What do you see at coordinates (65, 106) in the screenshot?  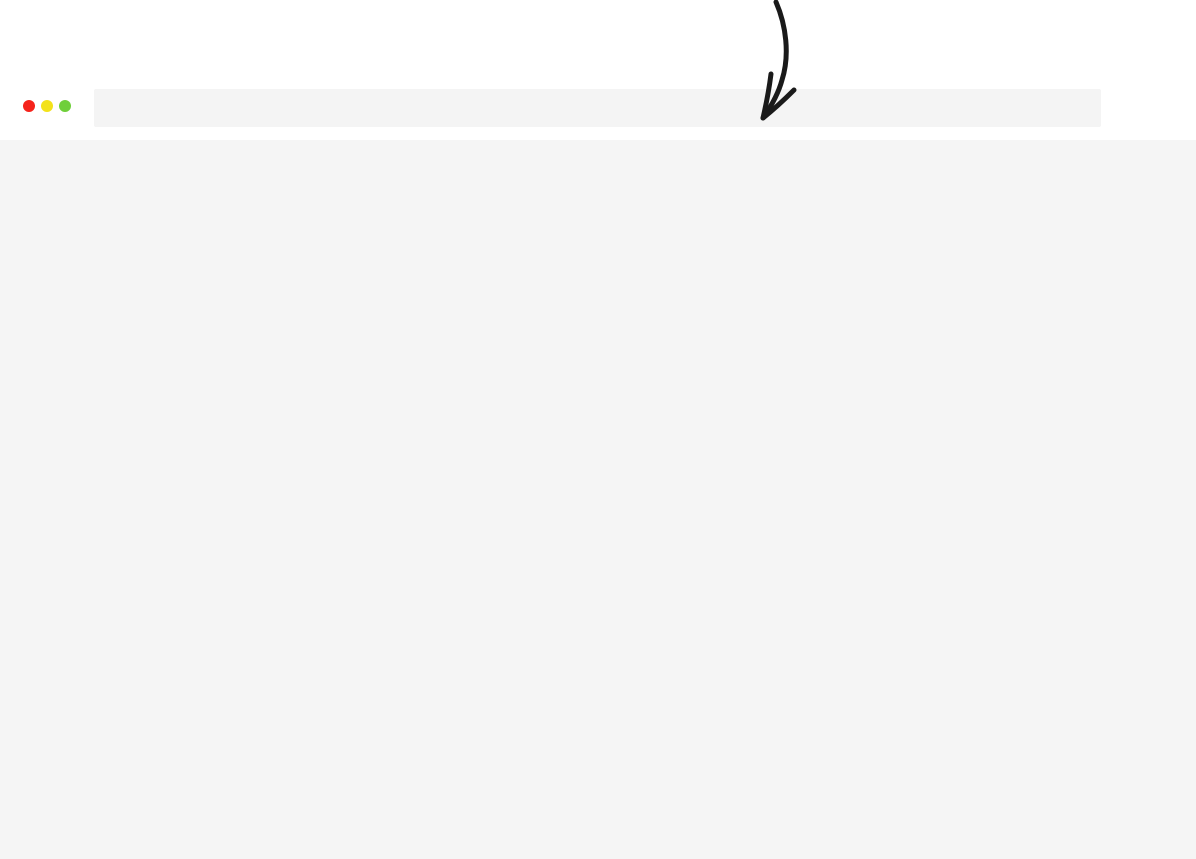 I see `maximize-window-button` at bounding box center [65, 106].